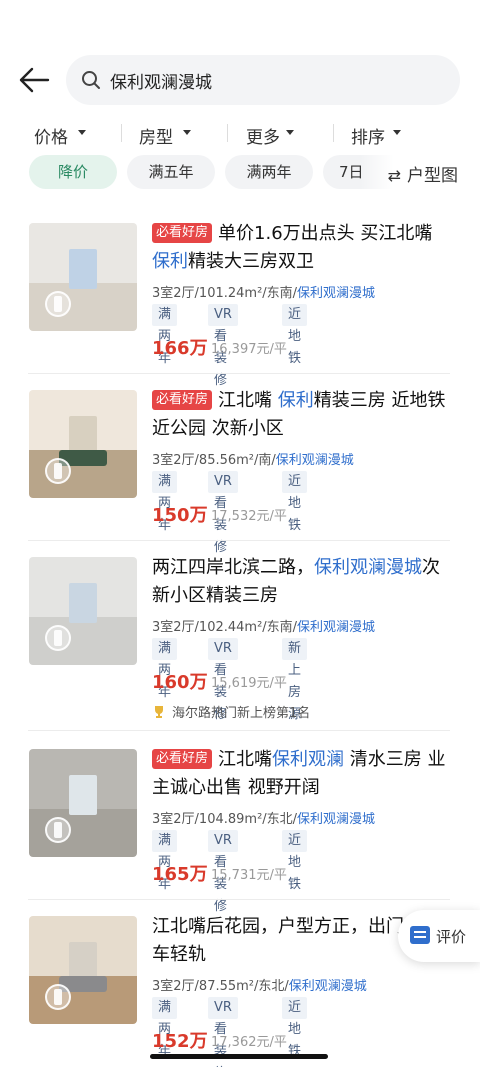 This screenshot has width=480, height=1067. I want to click on listing-title: 必看好房 单价1.6万出点头 买江北嘴 保利精装大三房双卫, so click(302, 248).